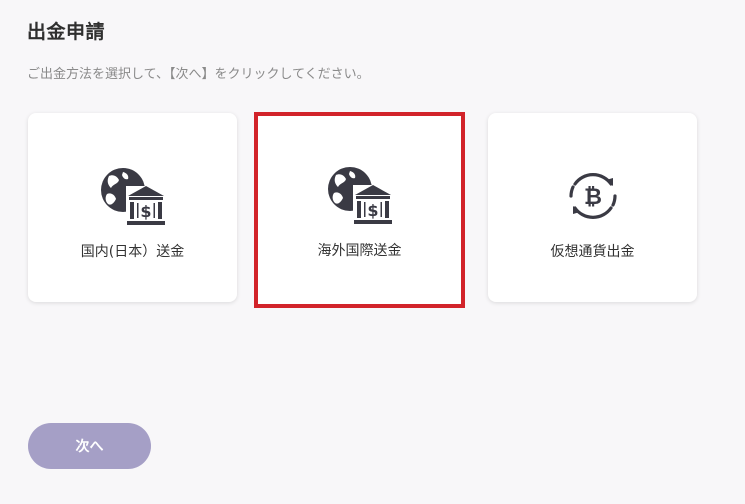  What do you see at coordinates (198, 74) in the screenshot?
I see `instruction-text: ご出金方法を選択して、【次へ】をクリックしてください。` at bounding box center [198, 74].